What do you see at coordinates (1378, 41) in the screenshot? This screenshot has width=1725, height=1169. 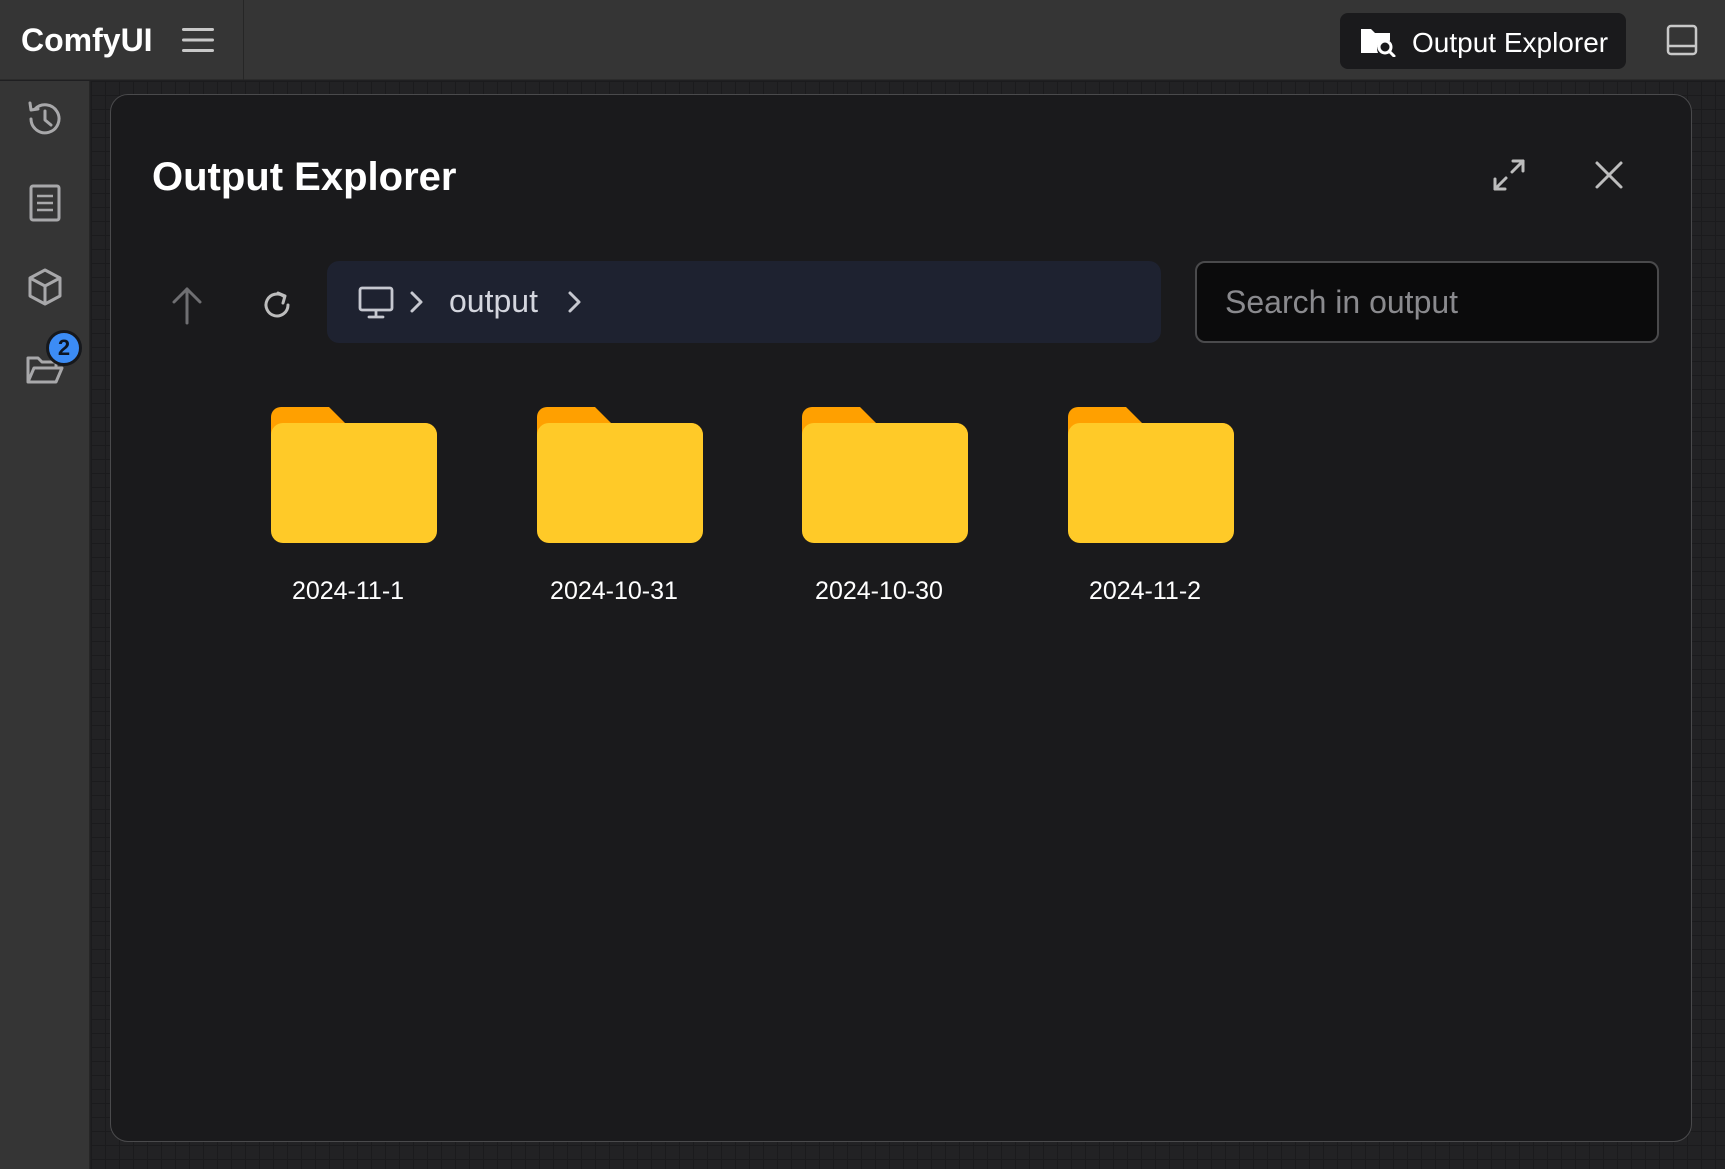 I see `folder-search-icon` at bounding box center [1378, 41].